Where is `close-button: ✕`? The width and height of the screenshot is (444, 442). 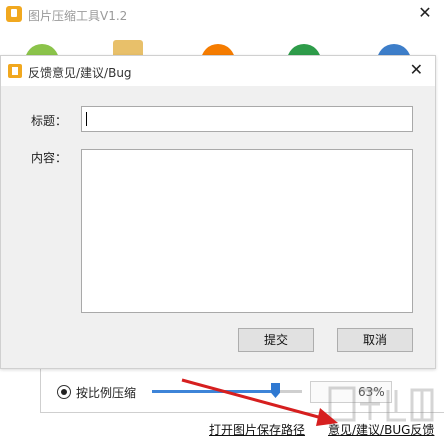
close-button: ✕ is located at coordinates (425, 13).